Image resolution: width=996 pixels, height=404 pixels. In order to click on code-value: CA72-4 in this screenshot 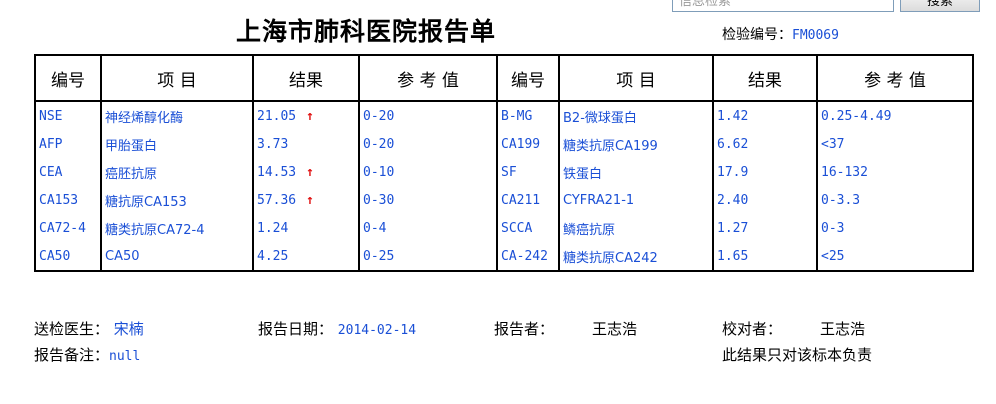, I will do `click(62, 228)`.